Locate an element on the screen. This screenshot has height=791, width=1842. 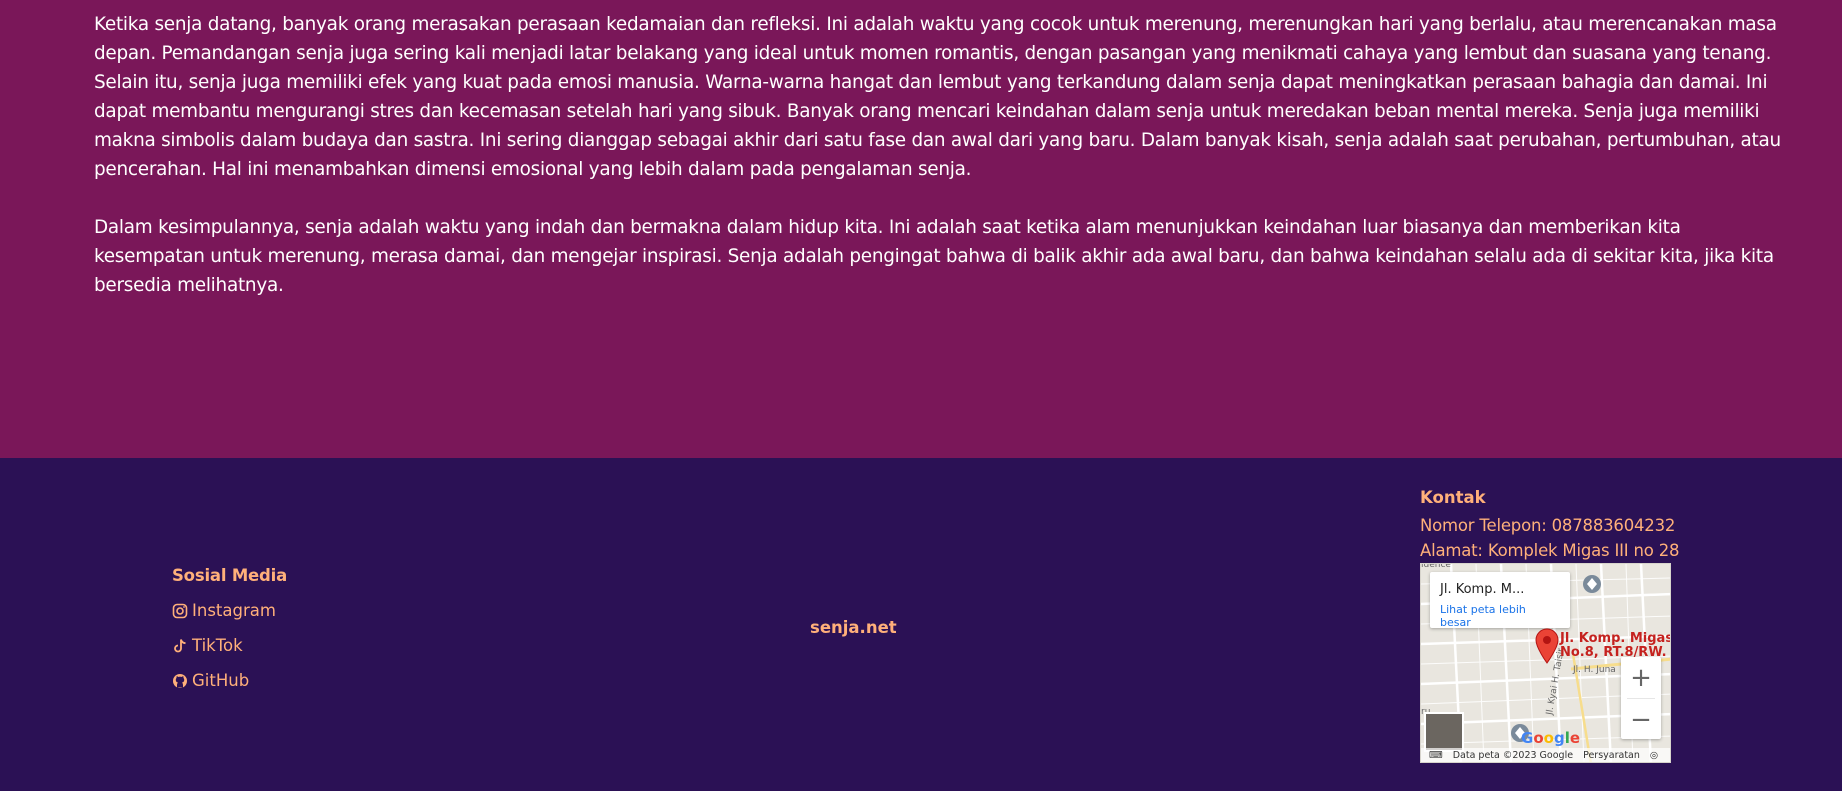
map-place-card: Jl. Komp. M... Lihat peta lebih besar is located at coordinates (1500, 600).